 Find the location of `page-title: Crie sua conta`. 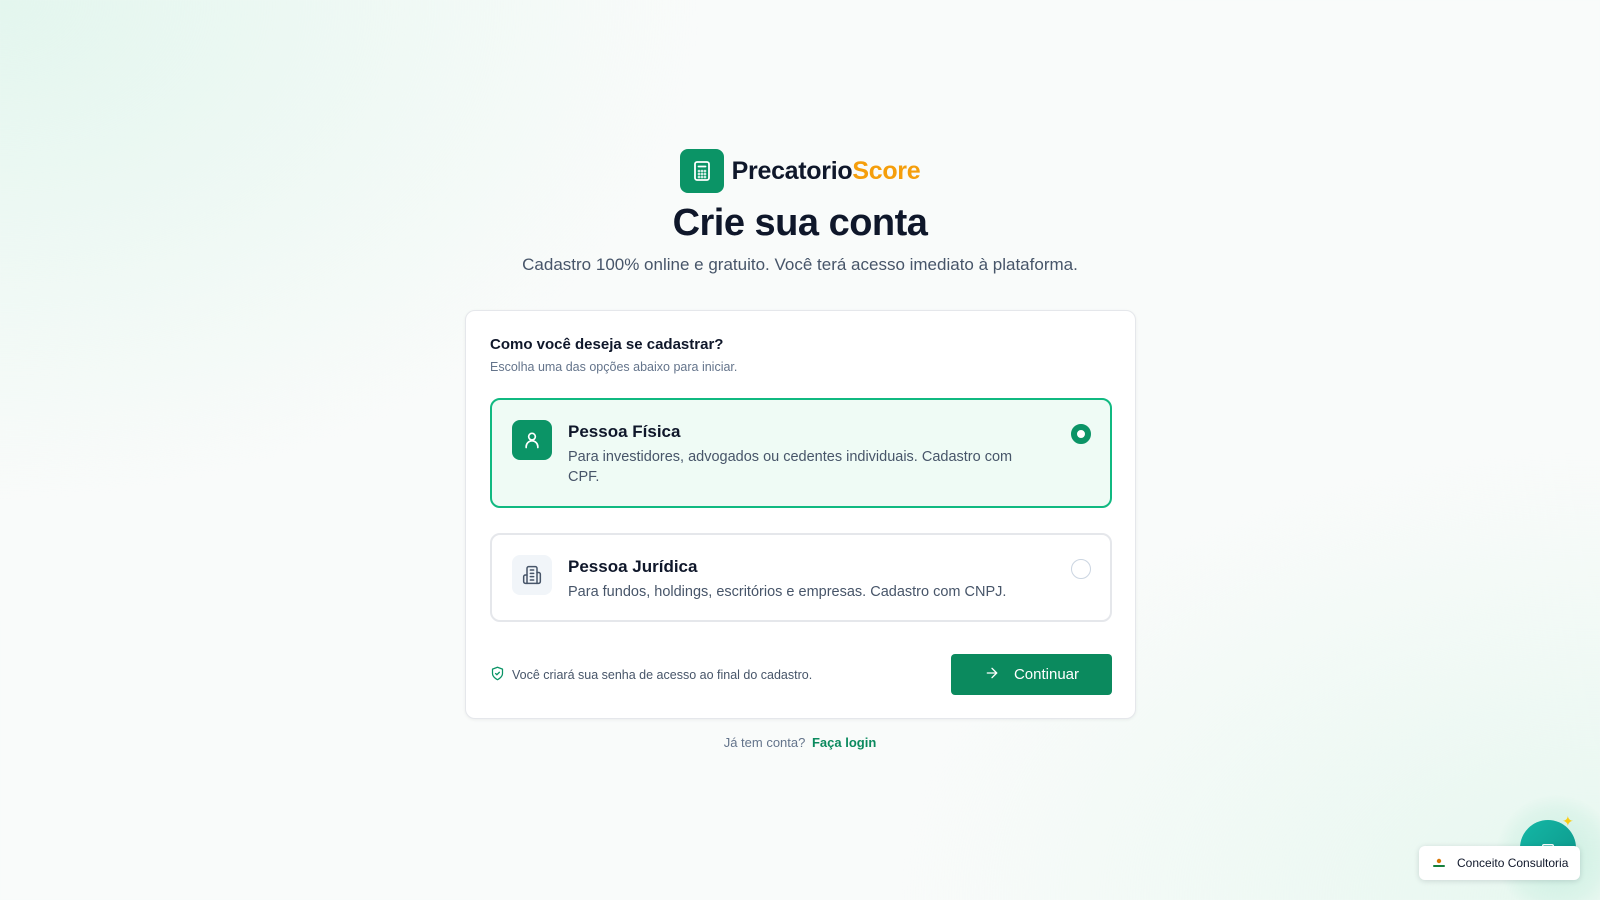

page-title: Crie sua conta is located at coordinates (800, 223).